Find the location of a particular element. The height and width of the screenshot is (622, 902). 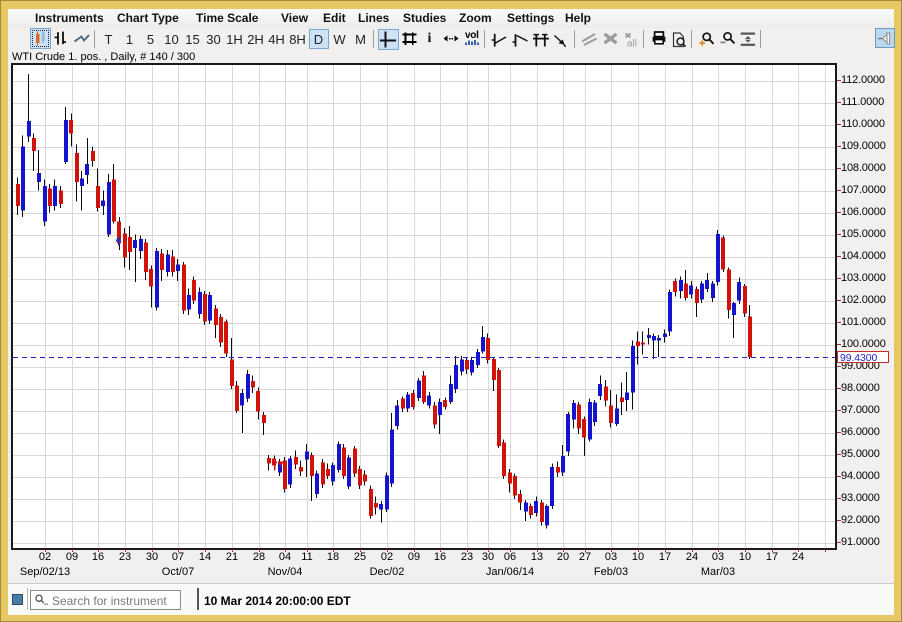

svg-text: all is located at coordinates (632, 44).